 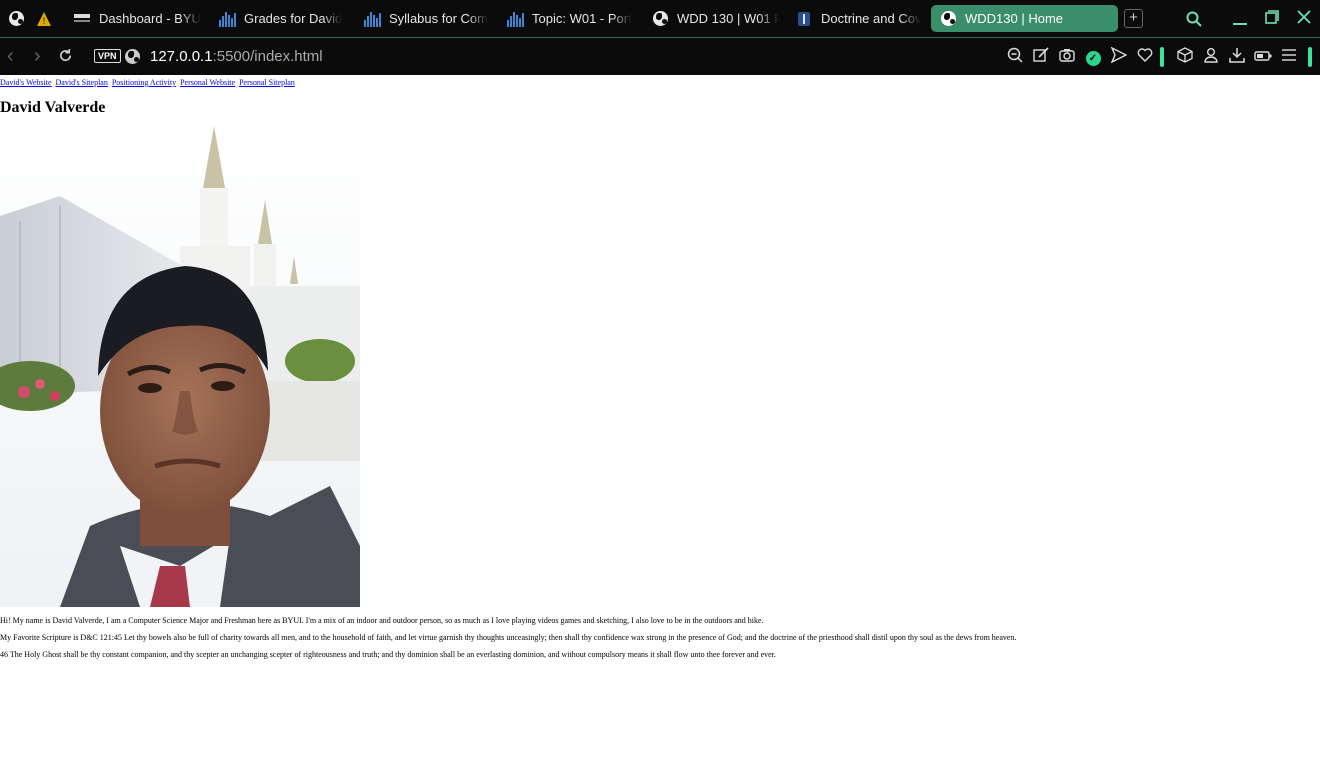 I want to click on link-personal-website: Personal Website, so click(x=207, y=82).